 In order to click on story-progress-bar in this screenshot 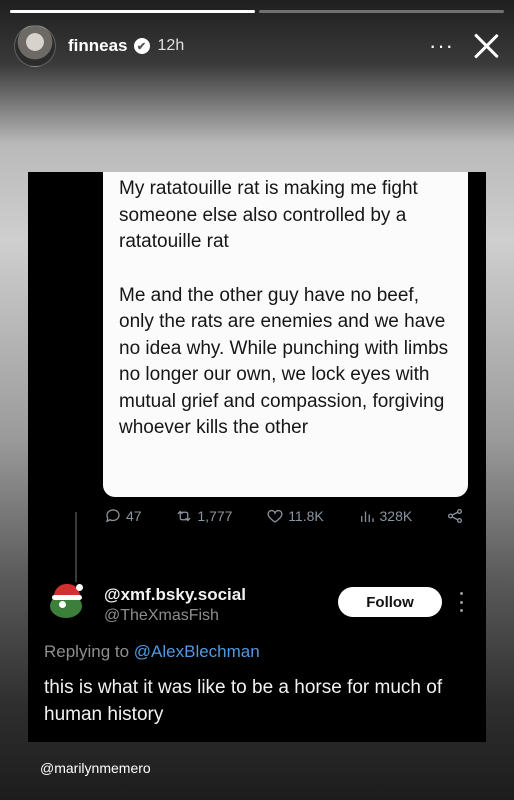, I will do `click(257, 11)`.